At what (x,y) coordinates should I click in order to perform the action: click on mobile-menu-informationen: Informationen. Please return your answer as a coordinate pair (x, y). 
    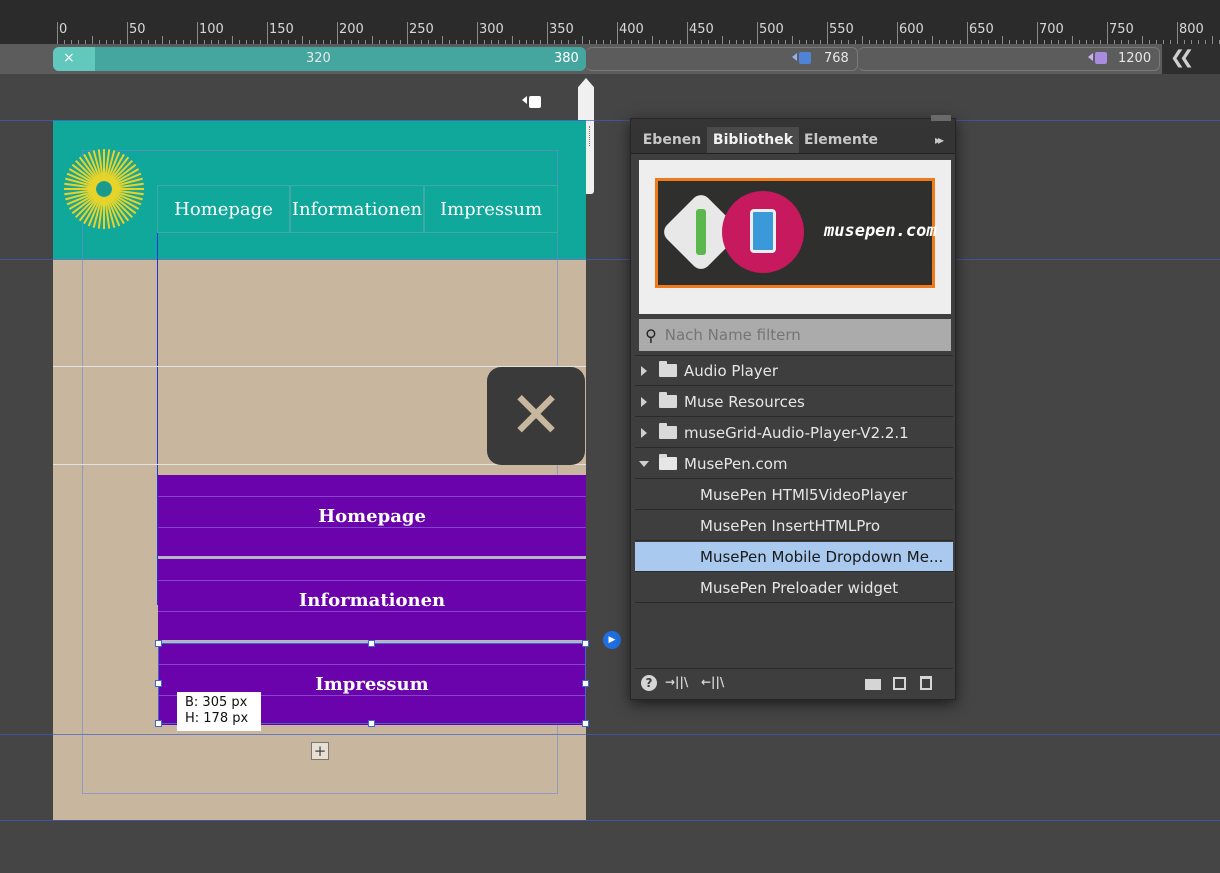
    Looking at the image, I should click on (372, 600).